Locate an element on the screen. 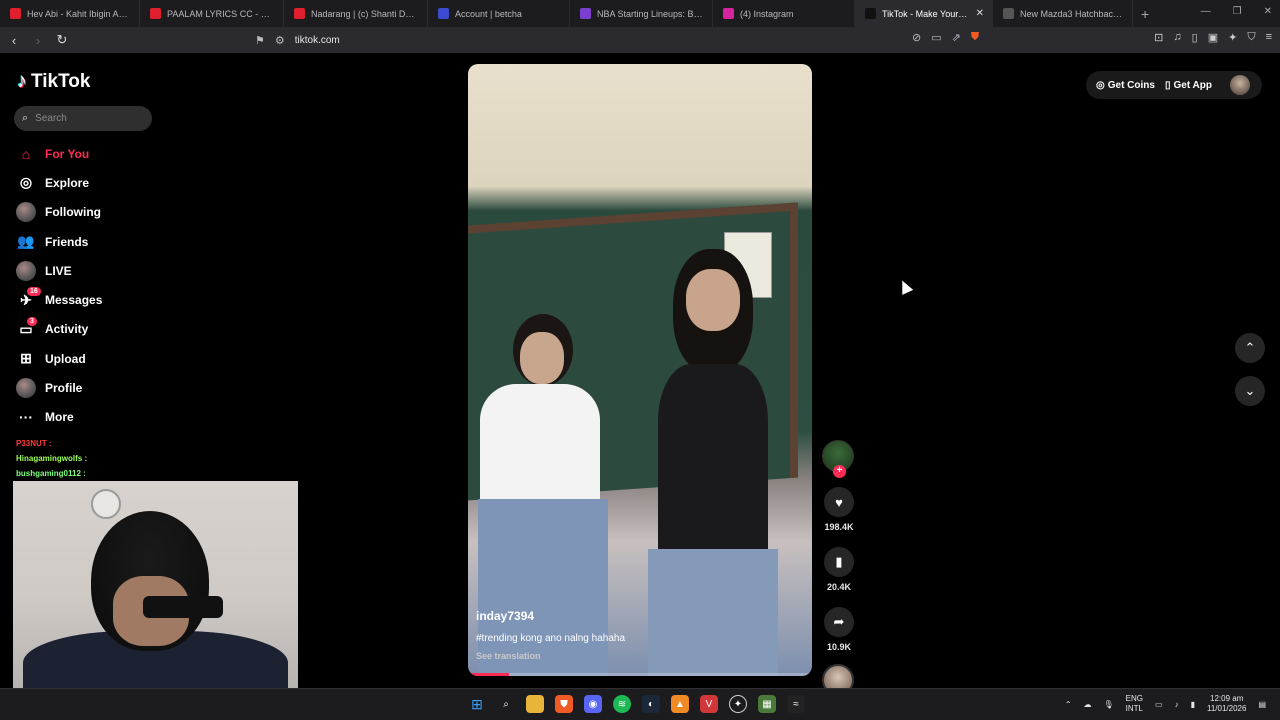 The image size is (1280, 720). tiktok-note-icon: ♪ is located at coordinates (22, 81).